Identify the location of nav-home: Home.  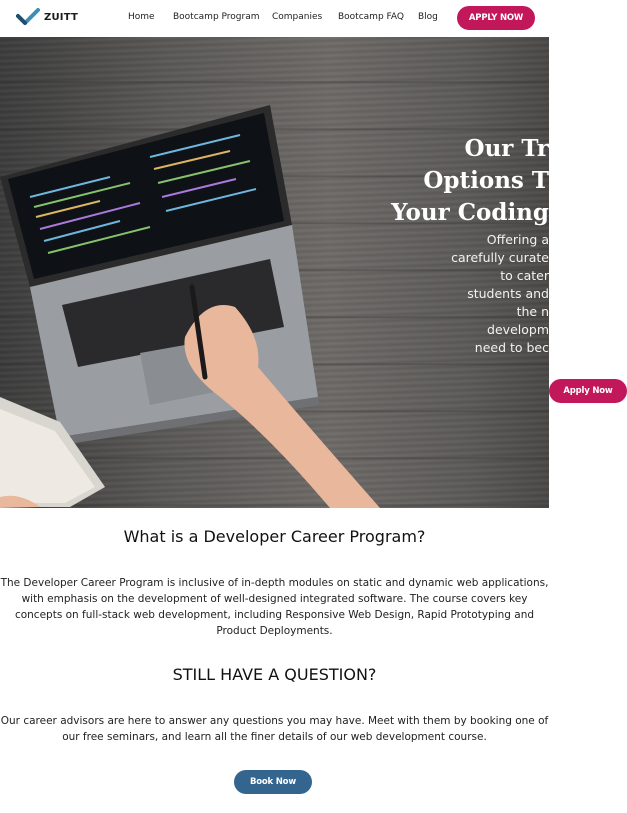
(141, 17).